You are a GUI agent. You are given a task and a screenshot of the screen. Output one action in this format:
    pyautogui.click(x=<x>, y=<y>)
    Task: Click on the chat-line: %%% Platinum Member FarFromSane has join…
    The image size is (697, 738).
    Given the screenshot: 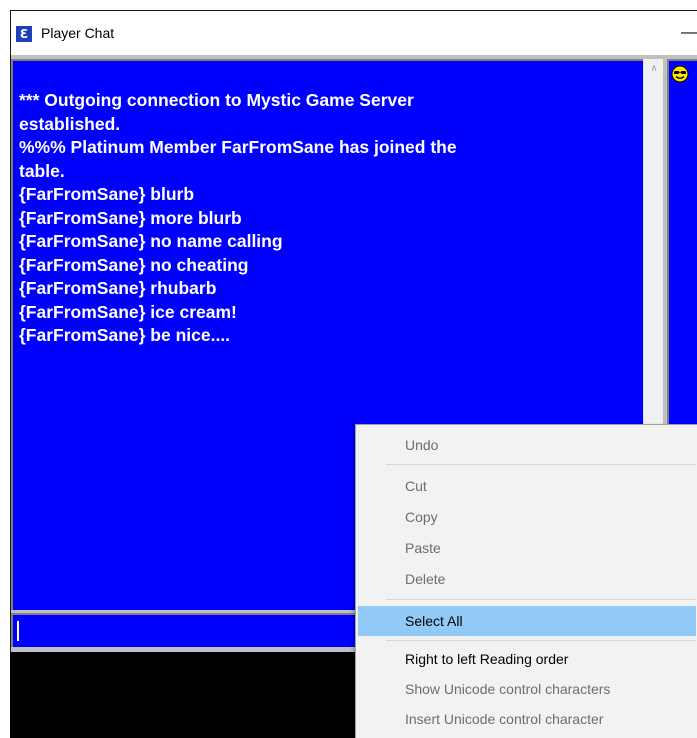 What is the action you would take?
    pyautogui.click(x=238, y=147)
    